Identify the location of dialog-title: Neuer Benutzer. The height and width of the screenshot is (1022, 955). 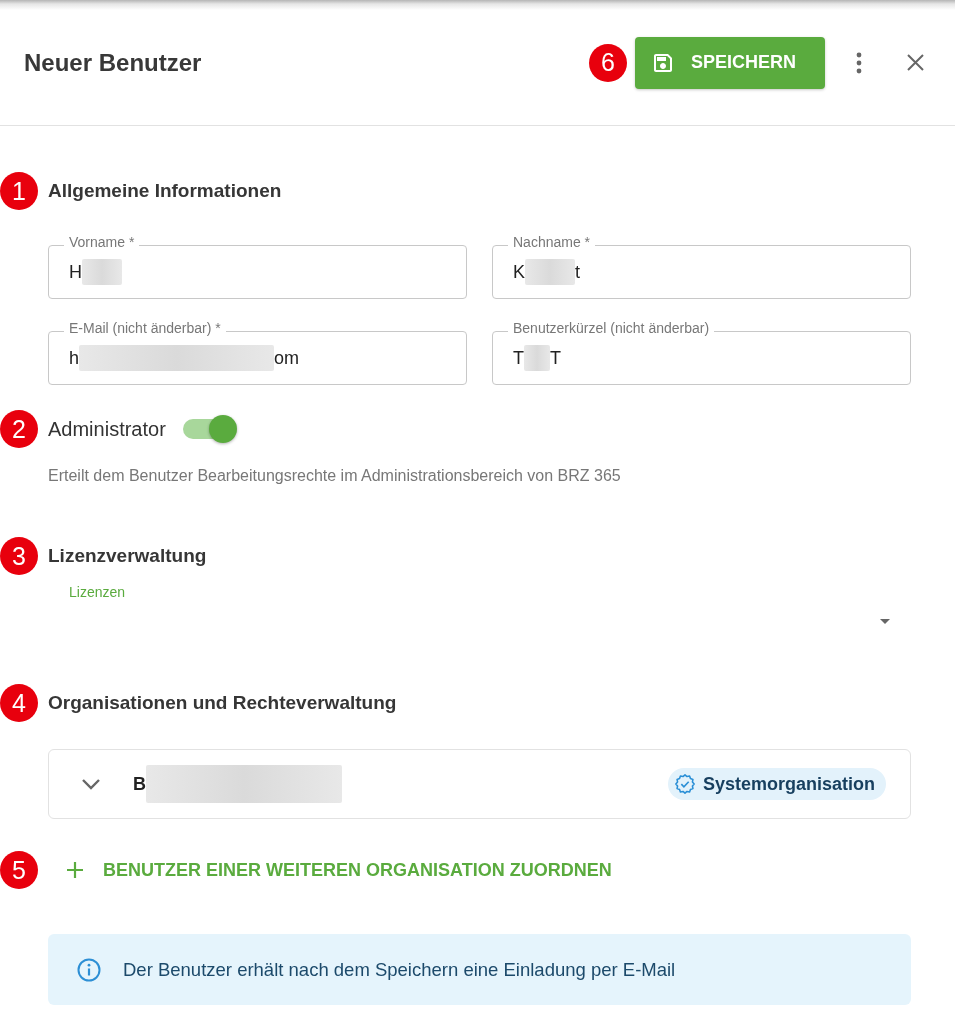
(113, 62).